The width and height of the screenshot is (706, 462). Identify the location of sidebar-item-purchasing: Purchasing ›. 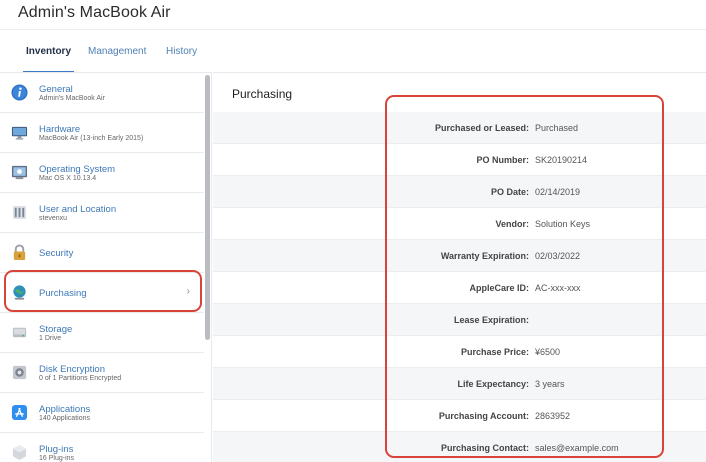
(102, 293).